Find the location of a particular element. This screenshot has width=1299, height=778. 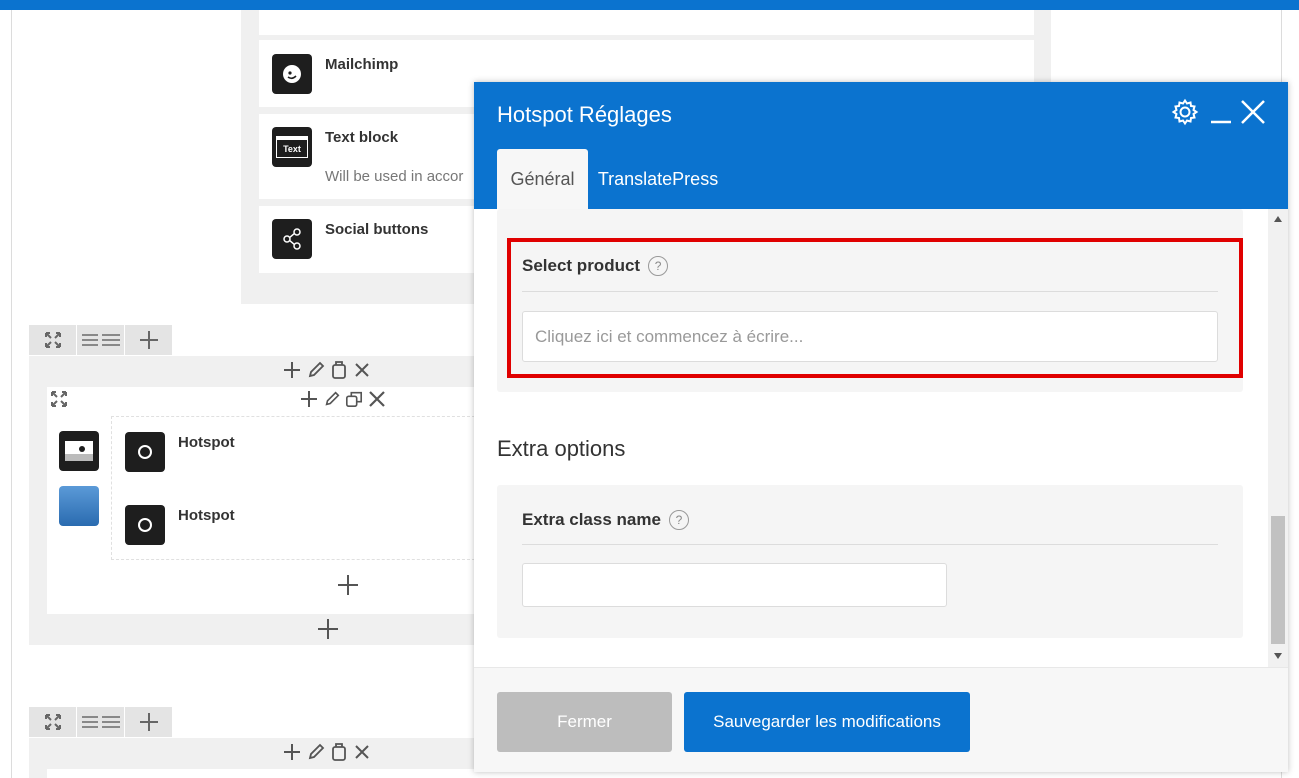

tab-general: Général is located at coordinates (542, 179).